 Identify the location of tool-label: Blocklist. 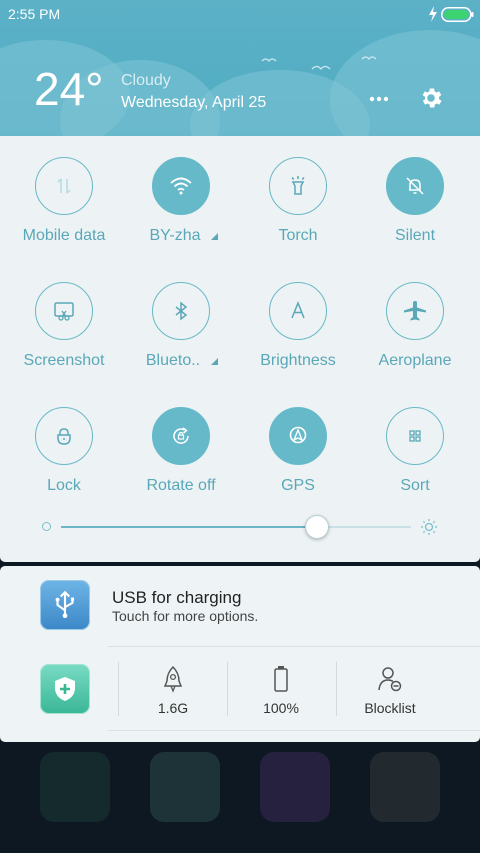
(390, 708).